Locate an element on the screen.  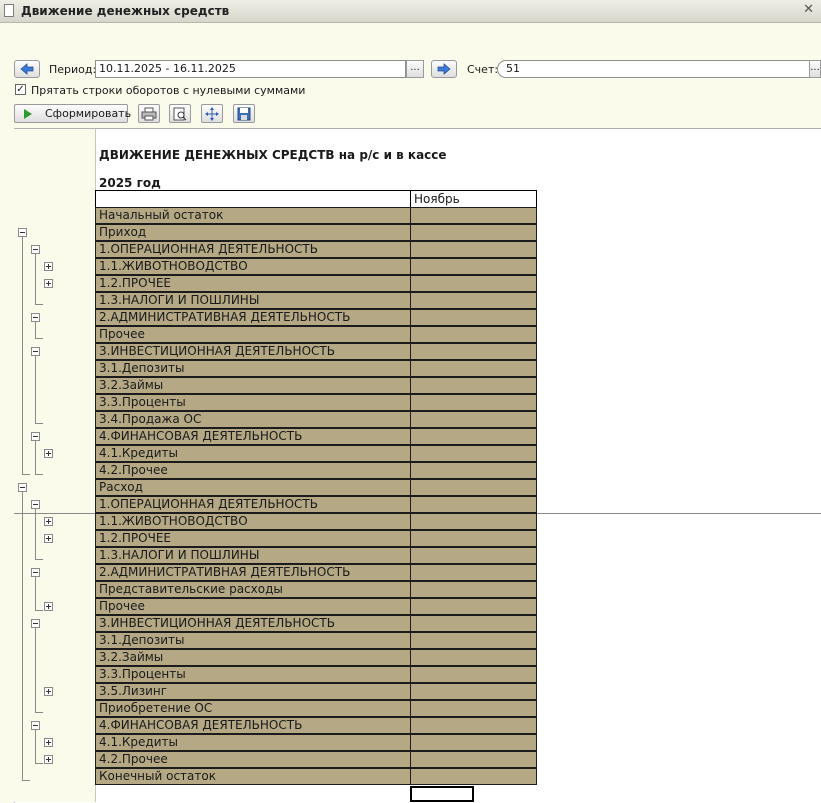
row-label: Начальный остаток is located at coordinates (253, 215).